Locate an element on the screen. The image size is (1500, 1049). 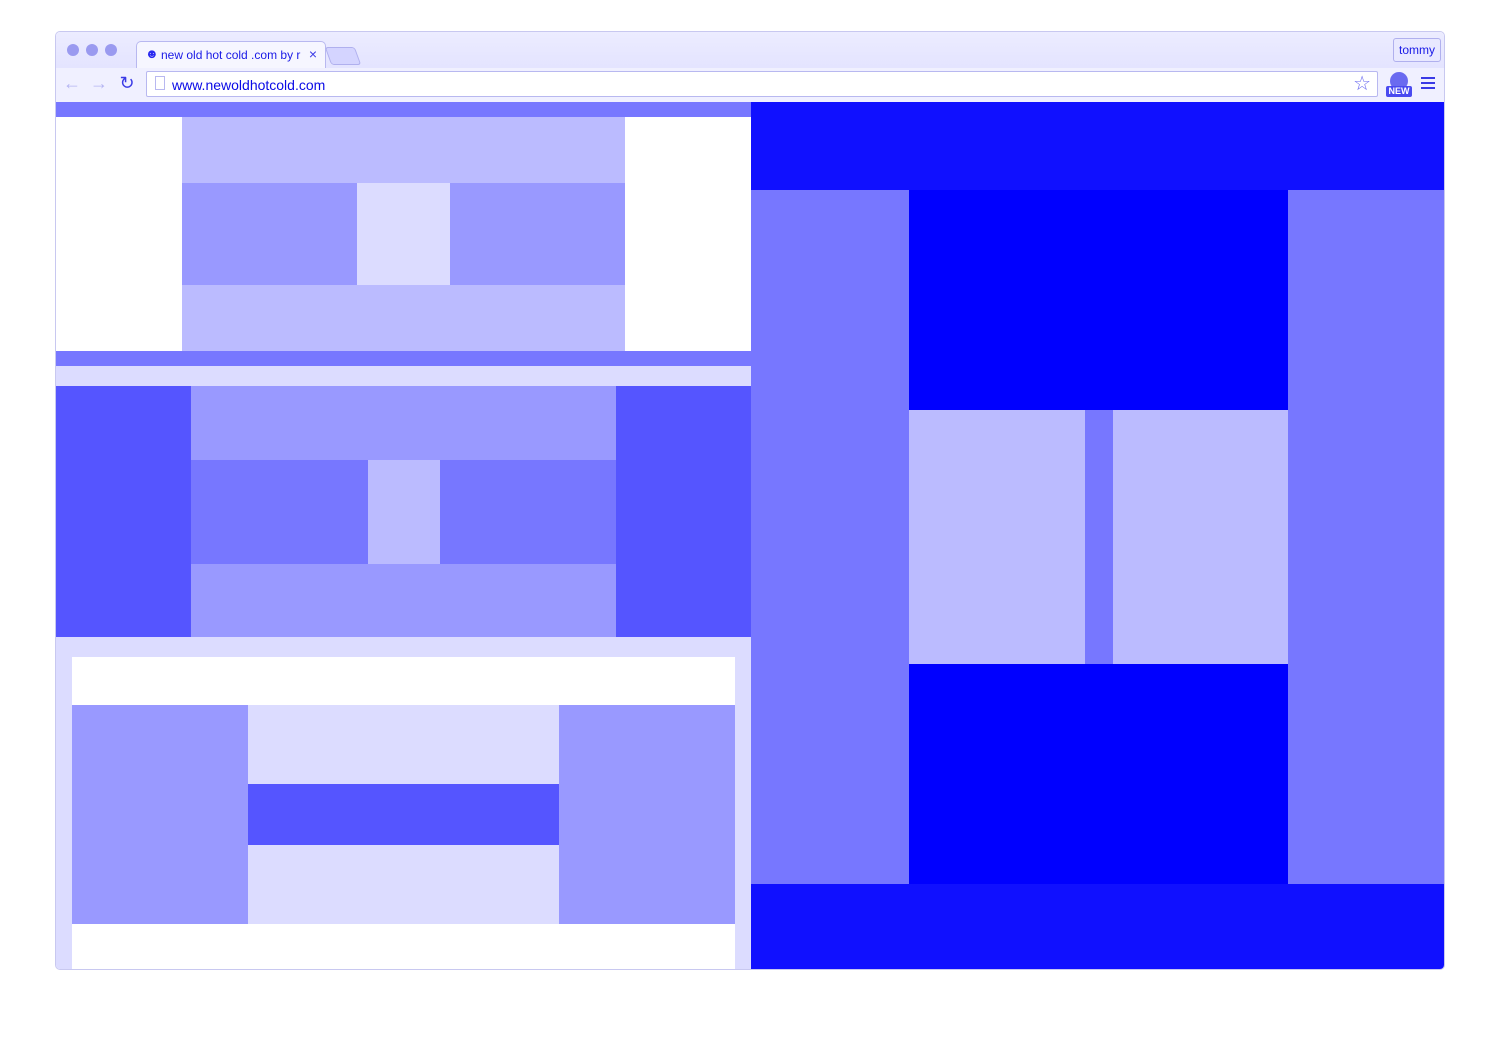
extension-badge: NEW is located at coordinates (1399, 91).